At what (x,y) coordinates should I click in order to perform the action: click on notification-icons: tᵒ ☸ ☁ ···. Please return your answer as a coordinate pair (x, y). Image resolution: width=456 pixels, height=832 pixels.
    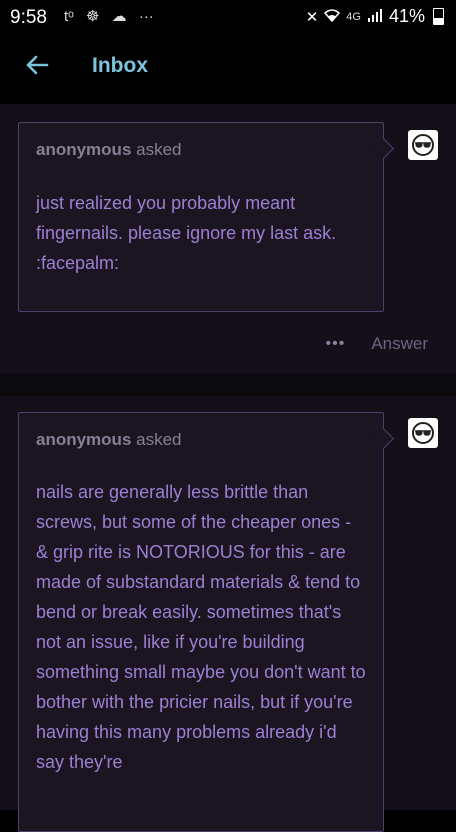
    Looking at the image, I should click on (113, 16).